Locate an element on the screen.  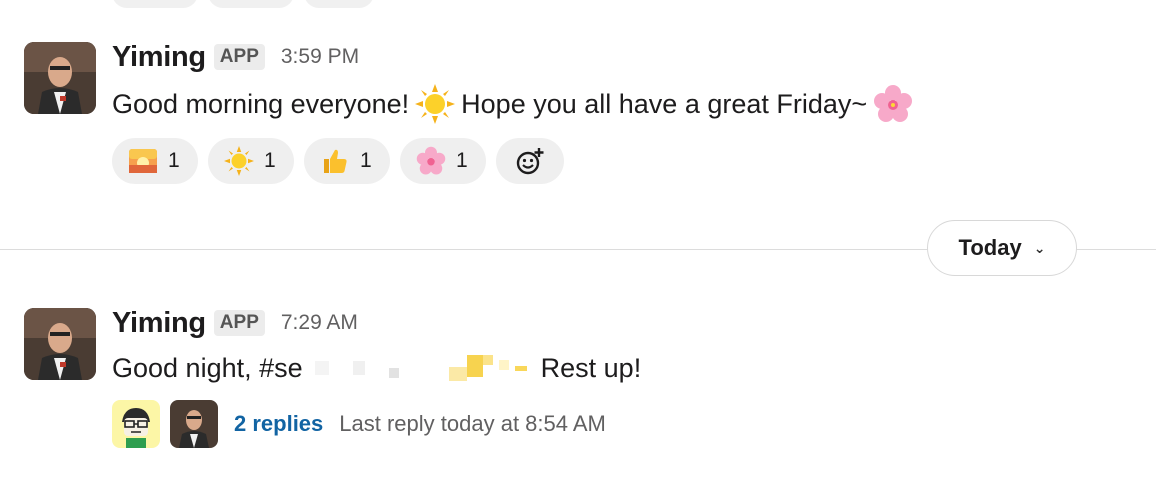
reactions-bar: 1 1 1 1 is located at coordinates (618, 161).